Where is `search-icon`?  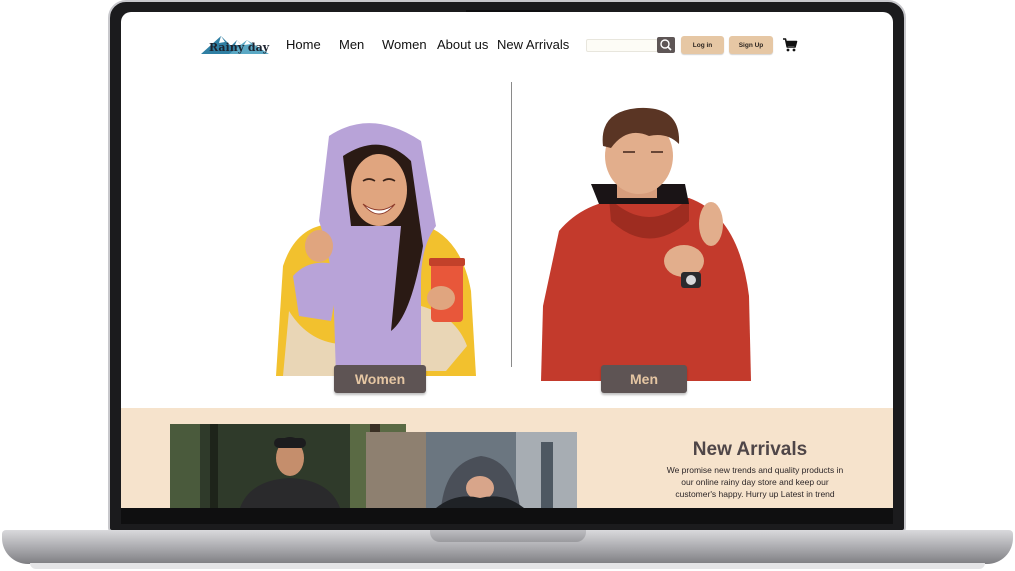
search-icon is located at coordinates (666, 45).